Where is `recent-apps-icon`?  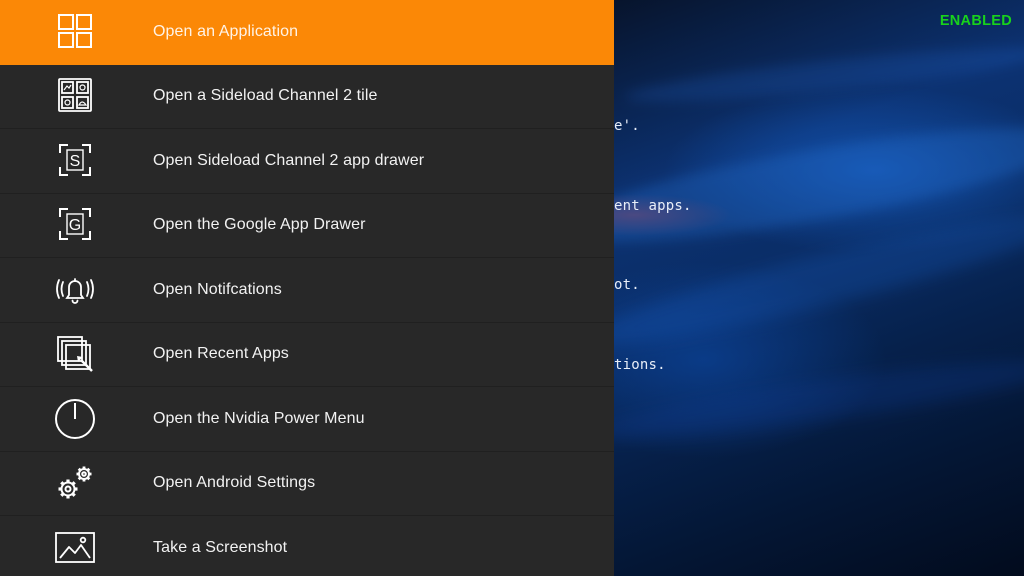 recent-apps-icon is located at coordinates (75, 354).